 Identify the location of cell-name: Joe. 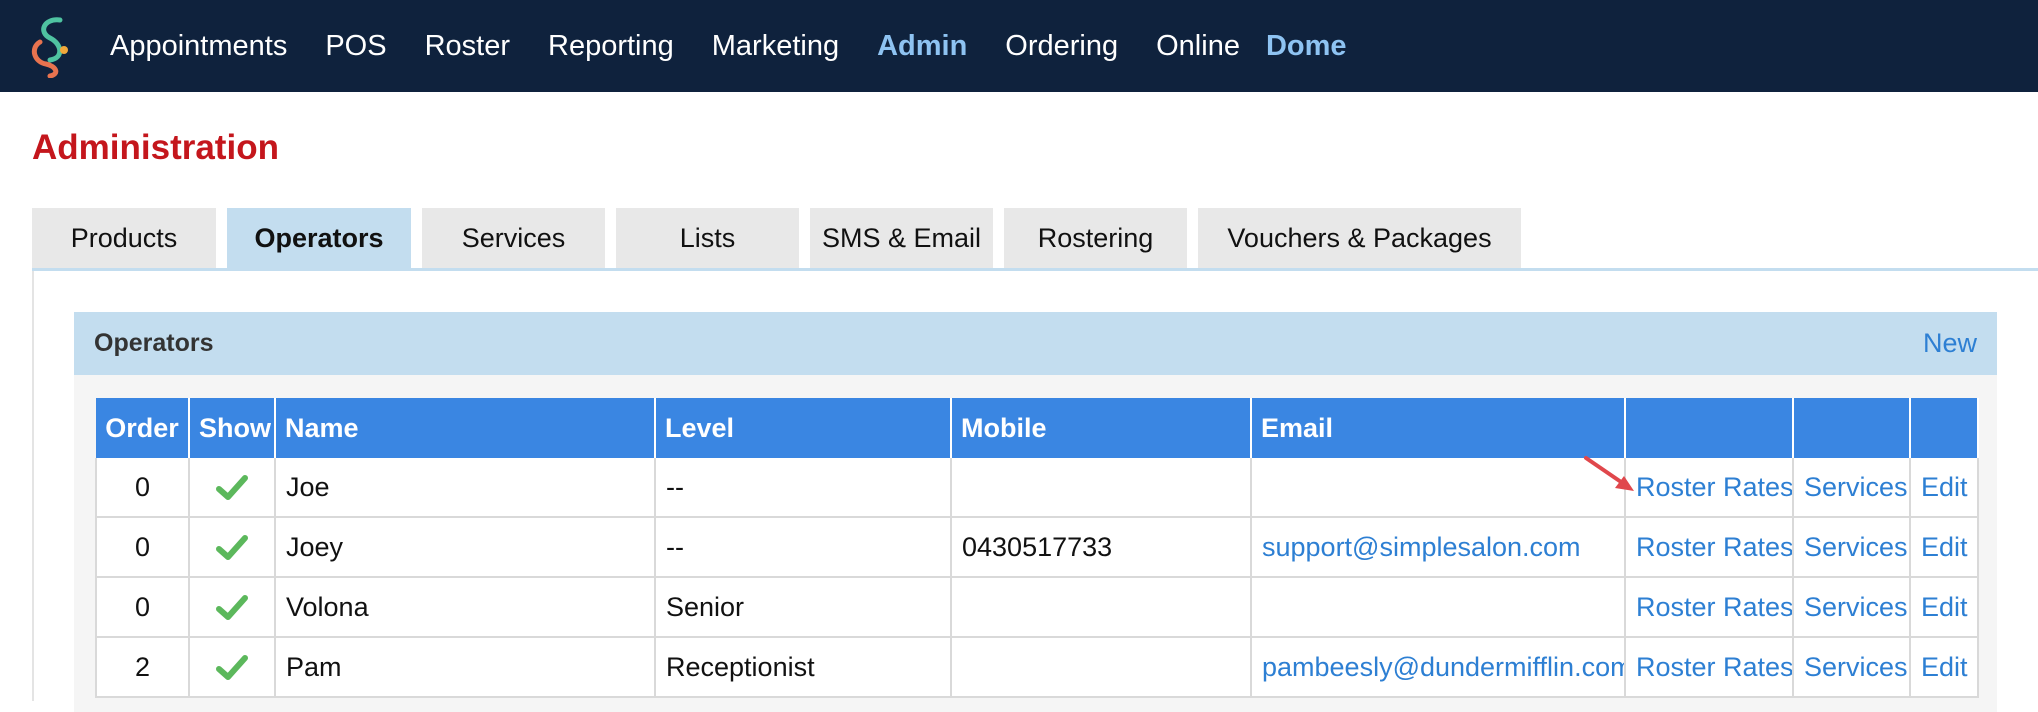
(465, 488).